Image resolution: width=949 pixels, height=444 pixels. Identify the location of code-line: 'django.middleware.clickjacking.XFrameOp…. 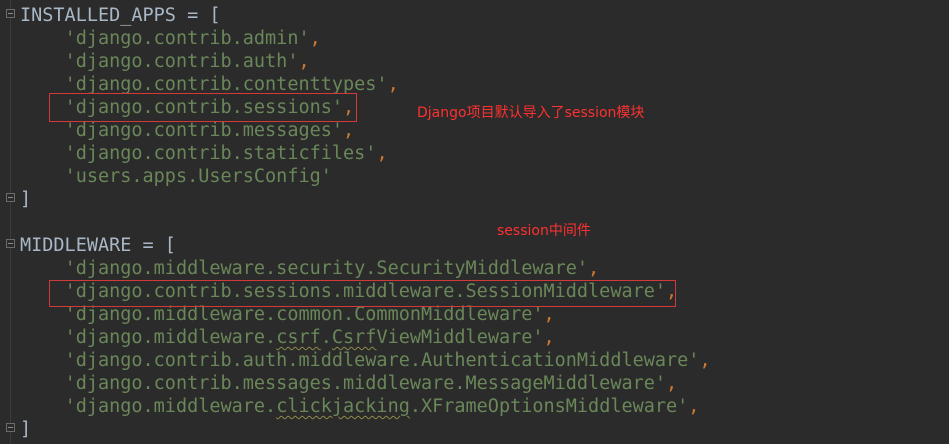
(382, 406).